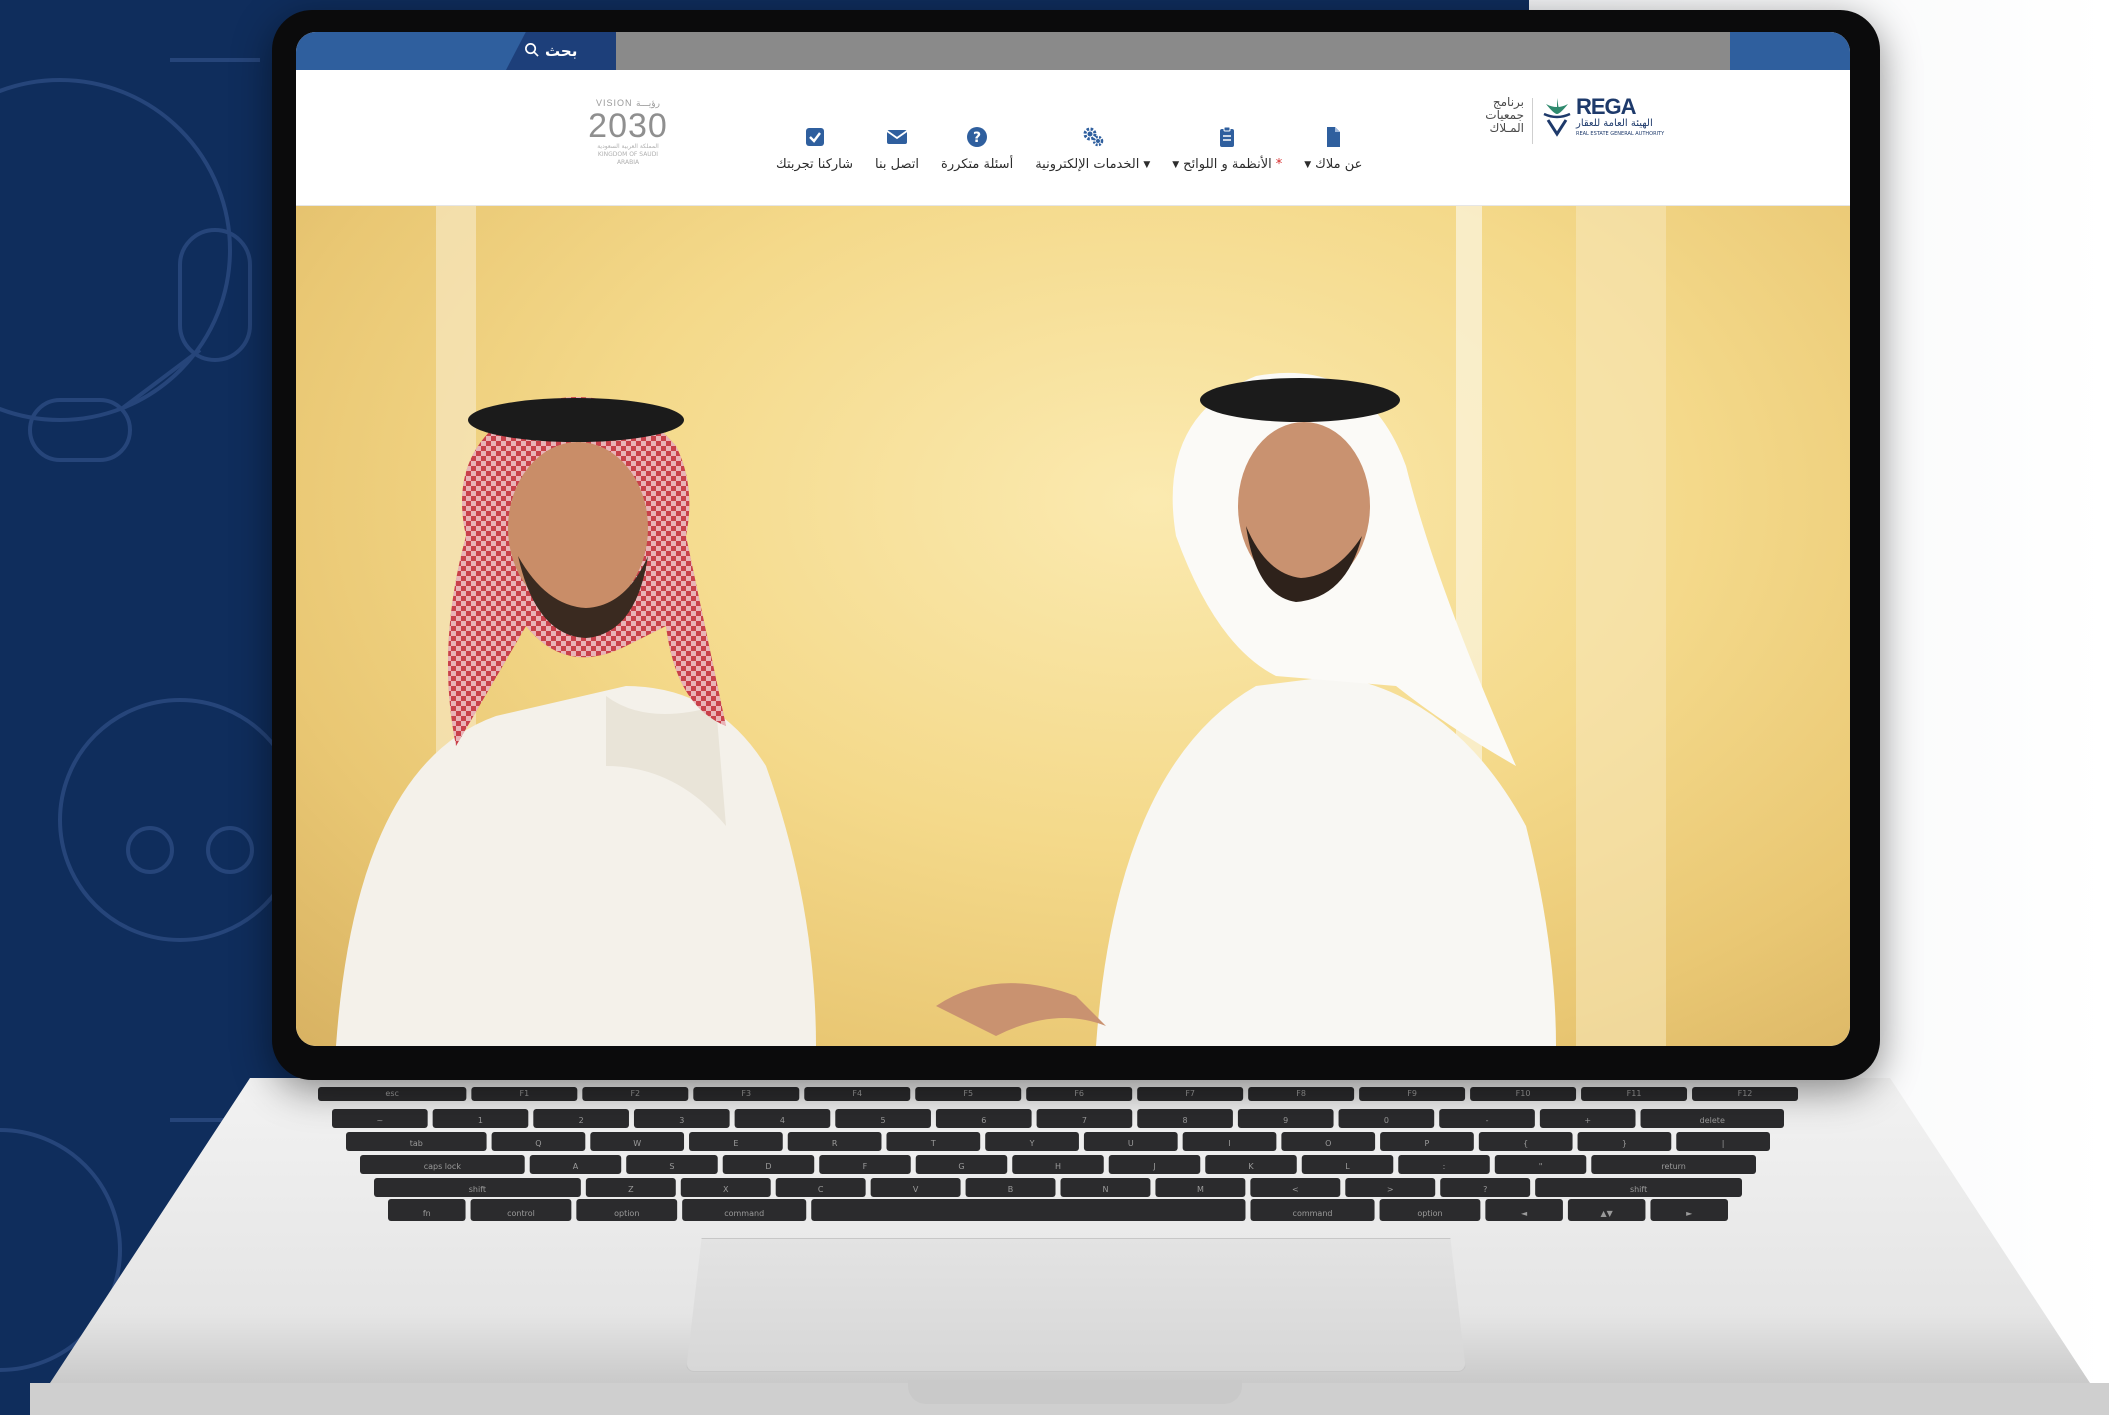  Describe the element at coordinates (744, 1210) in the screenshot. I see `keyboard-key: command` at that location.